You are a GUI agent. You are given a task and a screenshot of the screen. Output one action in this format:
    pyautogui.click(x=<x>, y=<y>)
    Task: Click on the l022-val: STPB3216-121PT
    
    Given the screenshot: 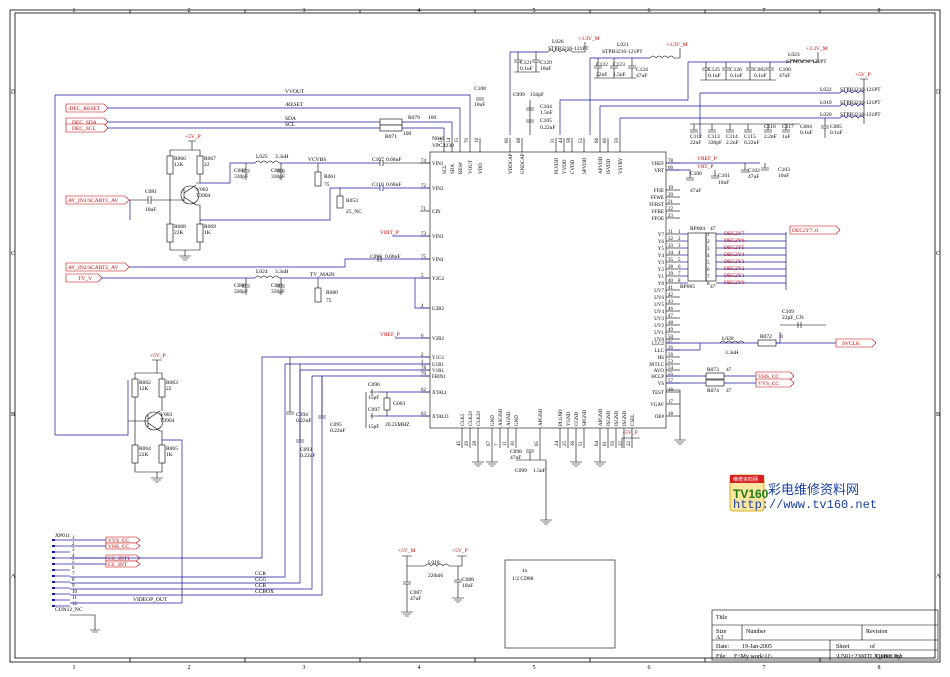 What is the action you would take?
    pyautogui.click(x=860, y=90)
    